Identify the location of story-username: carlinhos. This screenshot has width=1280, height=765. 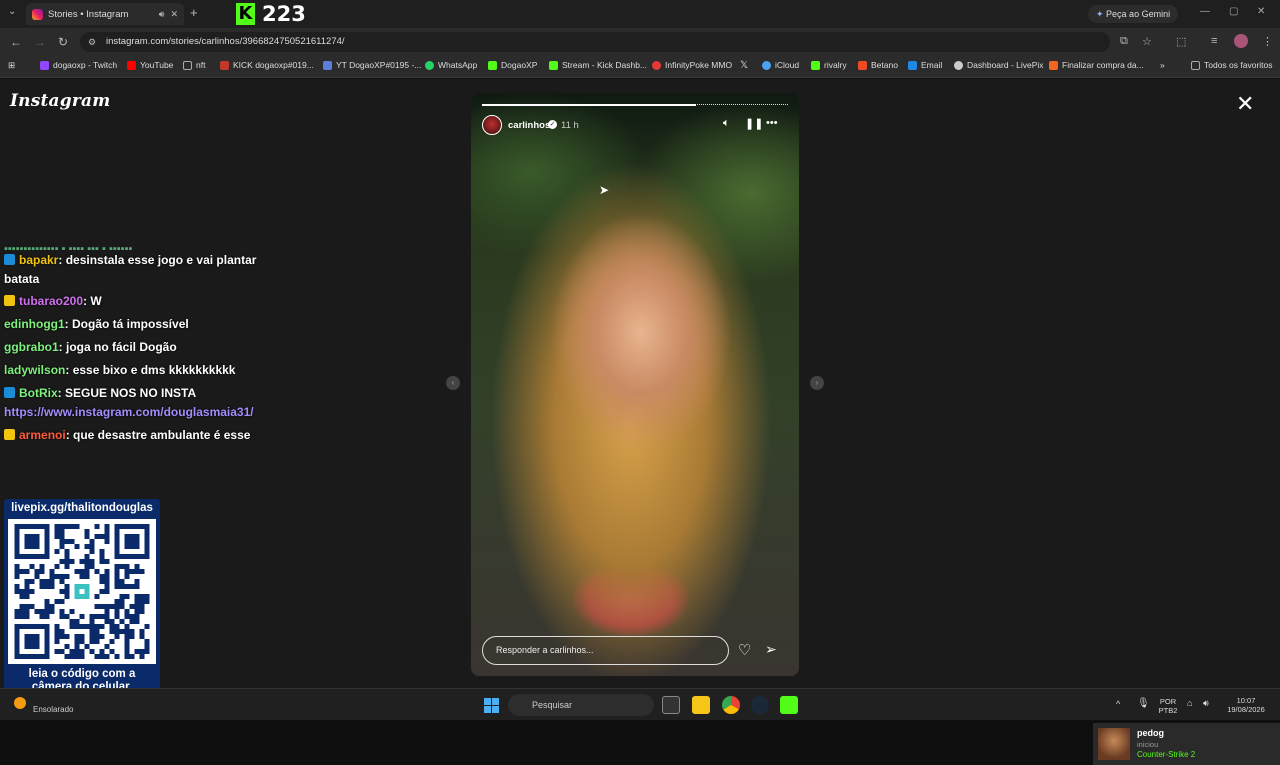
(529, 125).